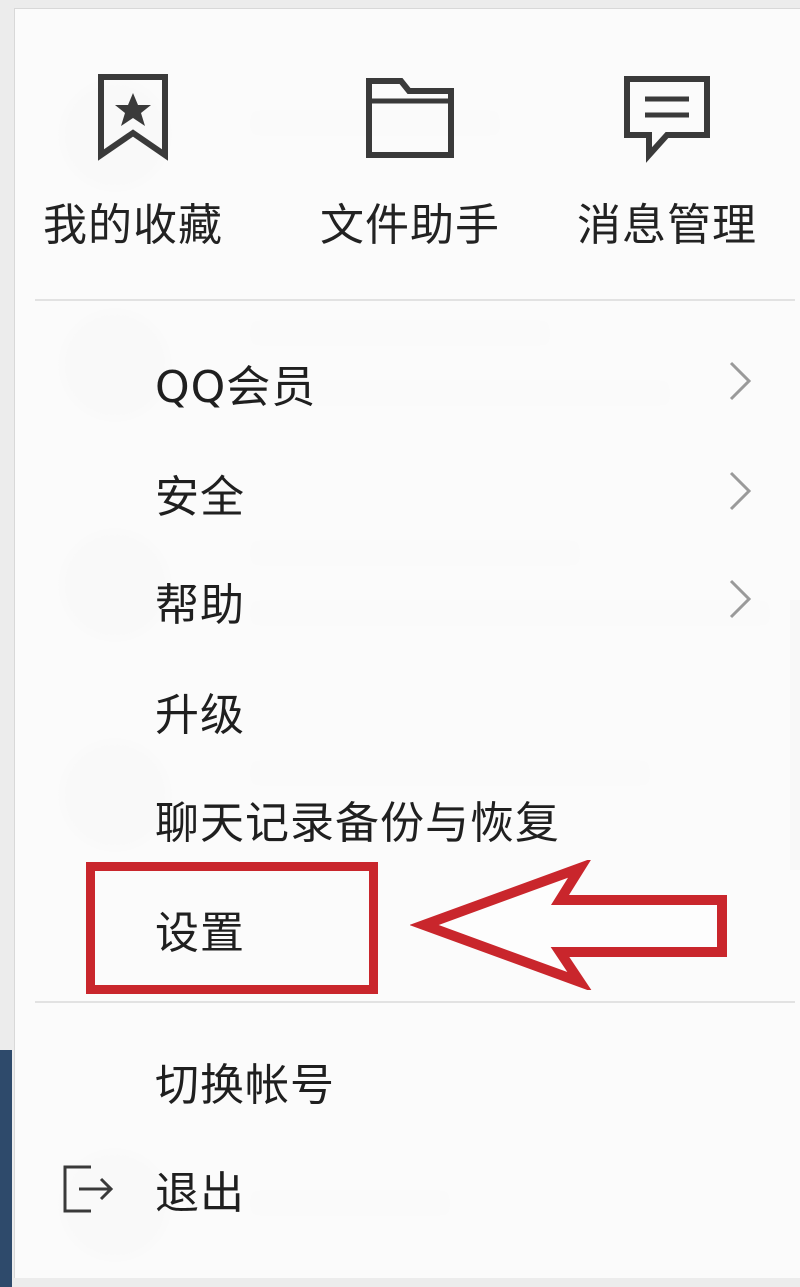 This screenshot has width=800, height=1287. I want to click on message-manager-label: 消息管理, so click(667, 225).